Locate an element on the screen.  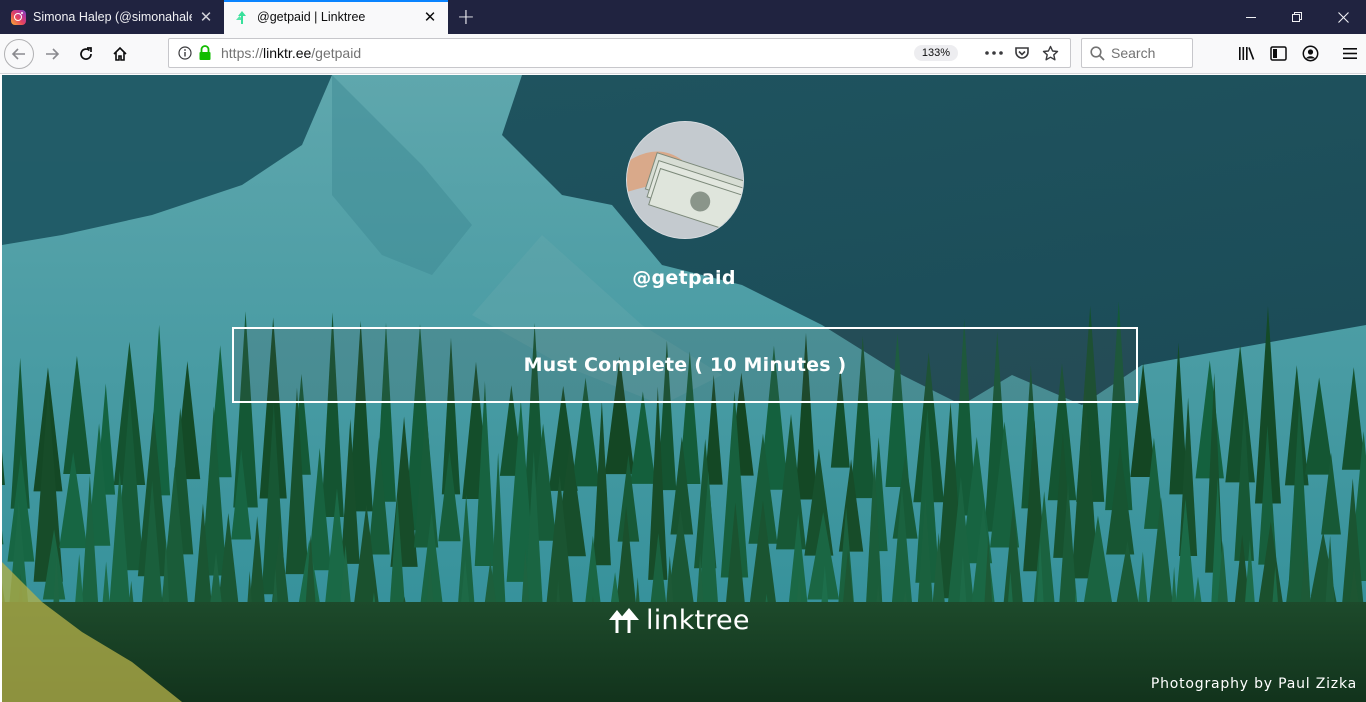
url-scheme: https:// is located at coordinates (242, 53).